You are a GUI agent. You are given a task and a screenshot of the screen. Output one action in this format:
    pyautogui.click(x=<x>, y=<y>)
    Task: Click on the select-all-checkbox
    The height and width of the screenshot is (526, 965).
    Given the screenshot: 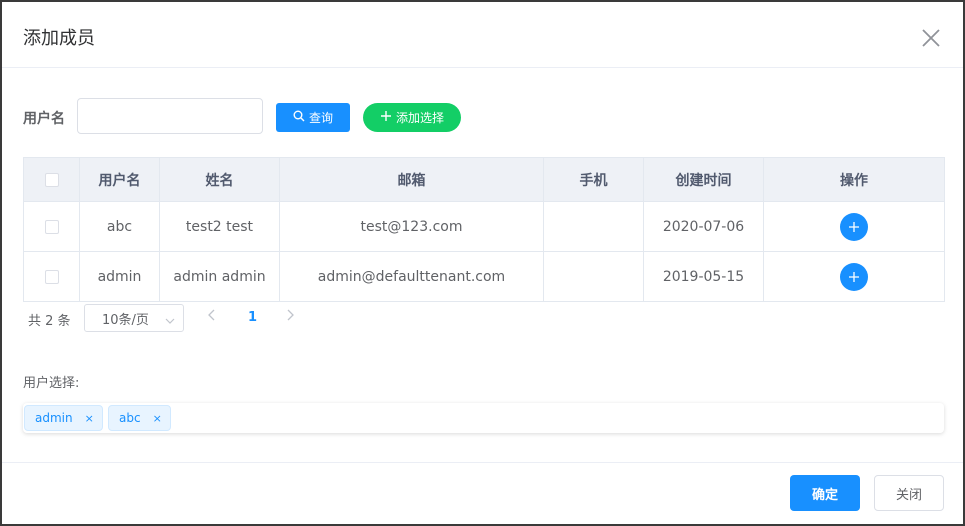 What is the action you would take?
    pyautogui.click(x=51, y=179)
    